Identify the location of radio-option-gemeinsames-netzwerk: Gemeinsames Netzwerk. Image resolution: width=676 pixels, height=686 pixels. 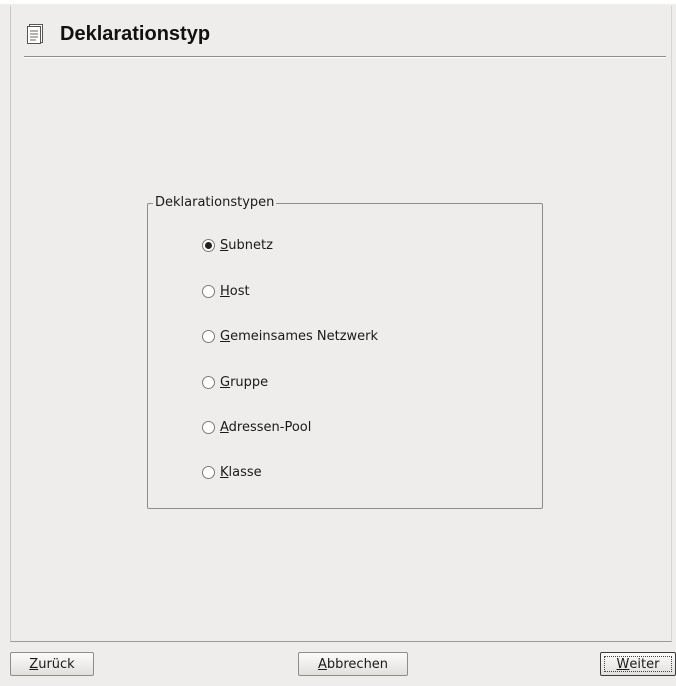
(290, 336).